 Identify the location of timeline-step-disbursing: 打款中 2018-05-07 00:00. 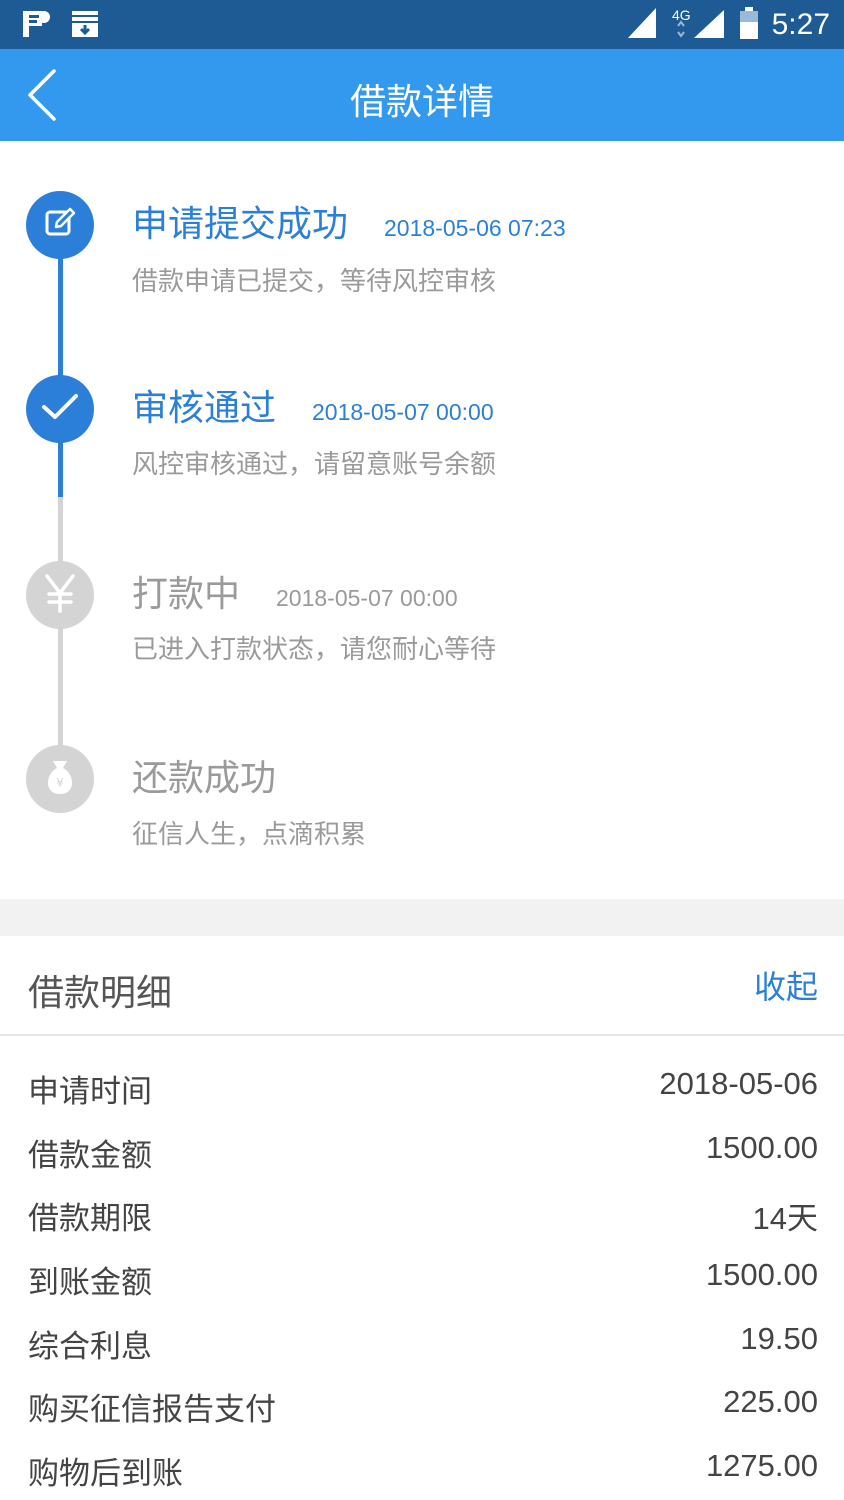
(295, 591).